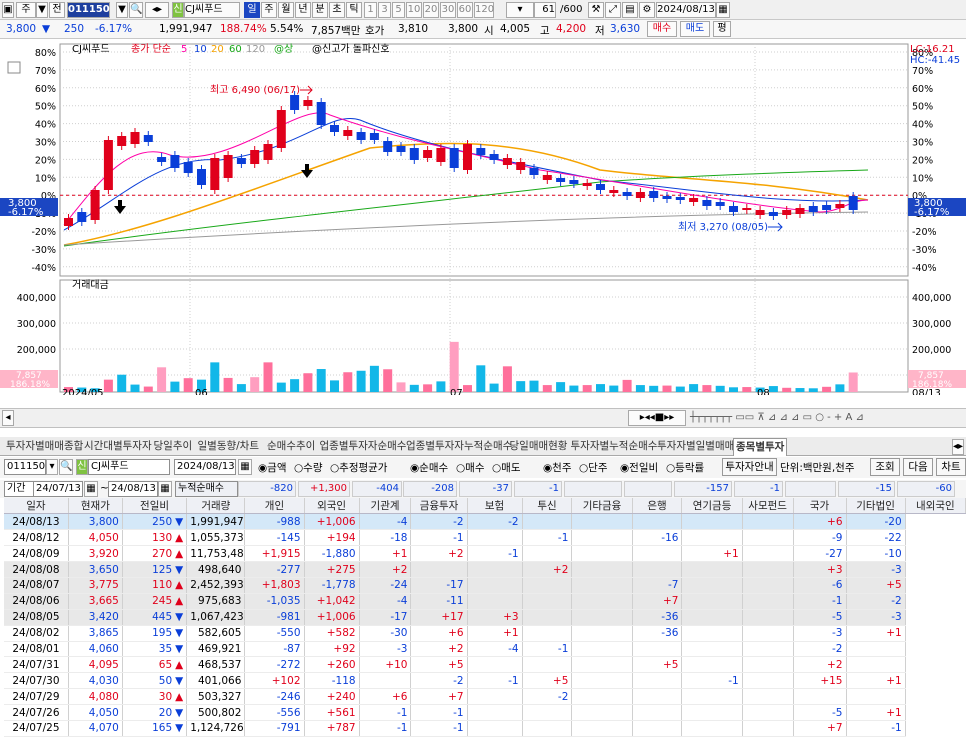  I want to click on radio-매수: ○매수, so click(470, 467).